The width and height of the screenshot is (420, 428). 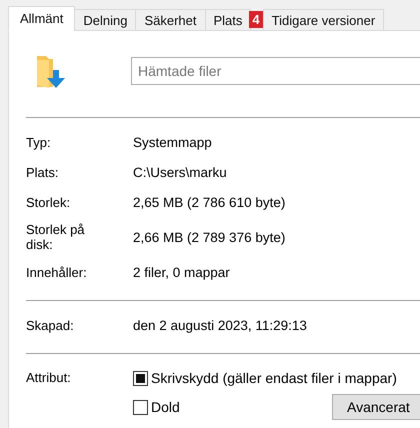 What do you see at coordinates (39, 142) in the screenshot?
I see `property-label: Typ:` at bounding box center [39, 142].